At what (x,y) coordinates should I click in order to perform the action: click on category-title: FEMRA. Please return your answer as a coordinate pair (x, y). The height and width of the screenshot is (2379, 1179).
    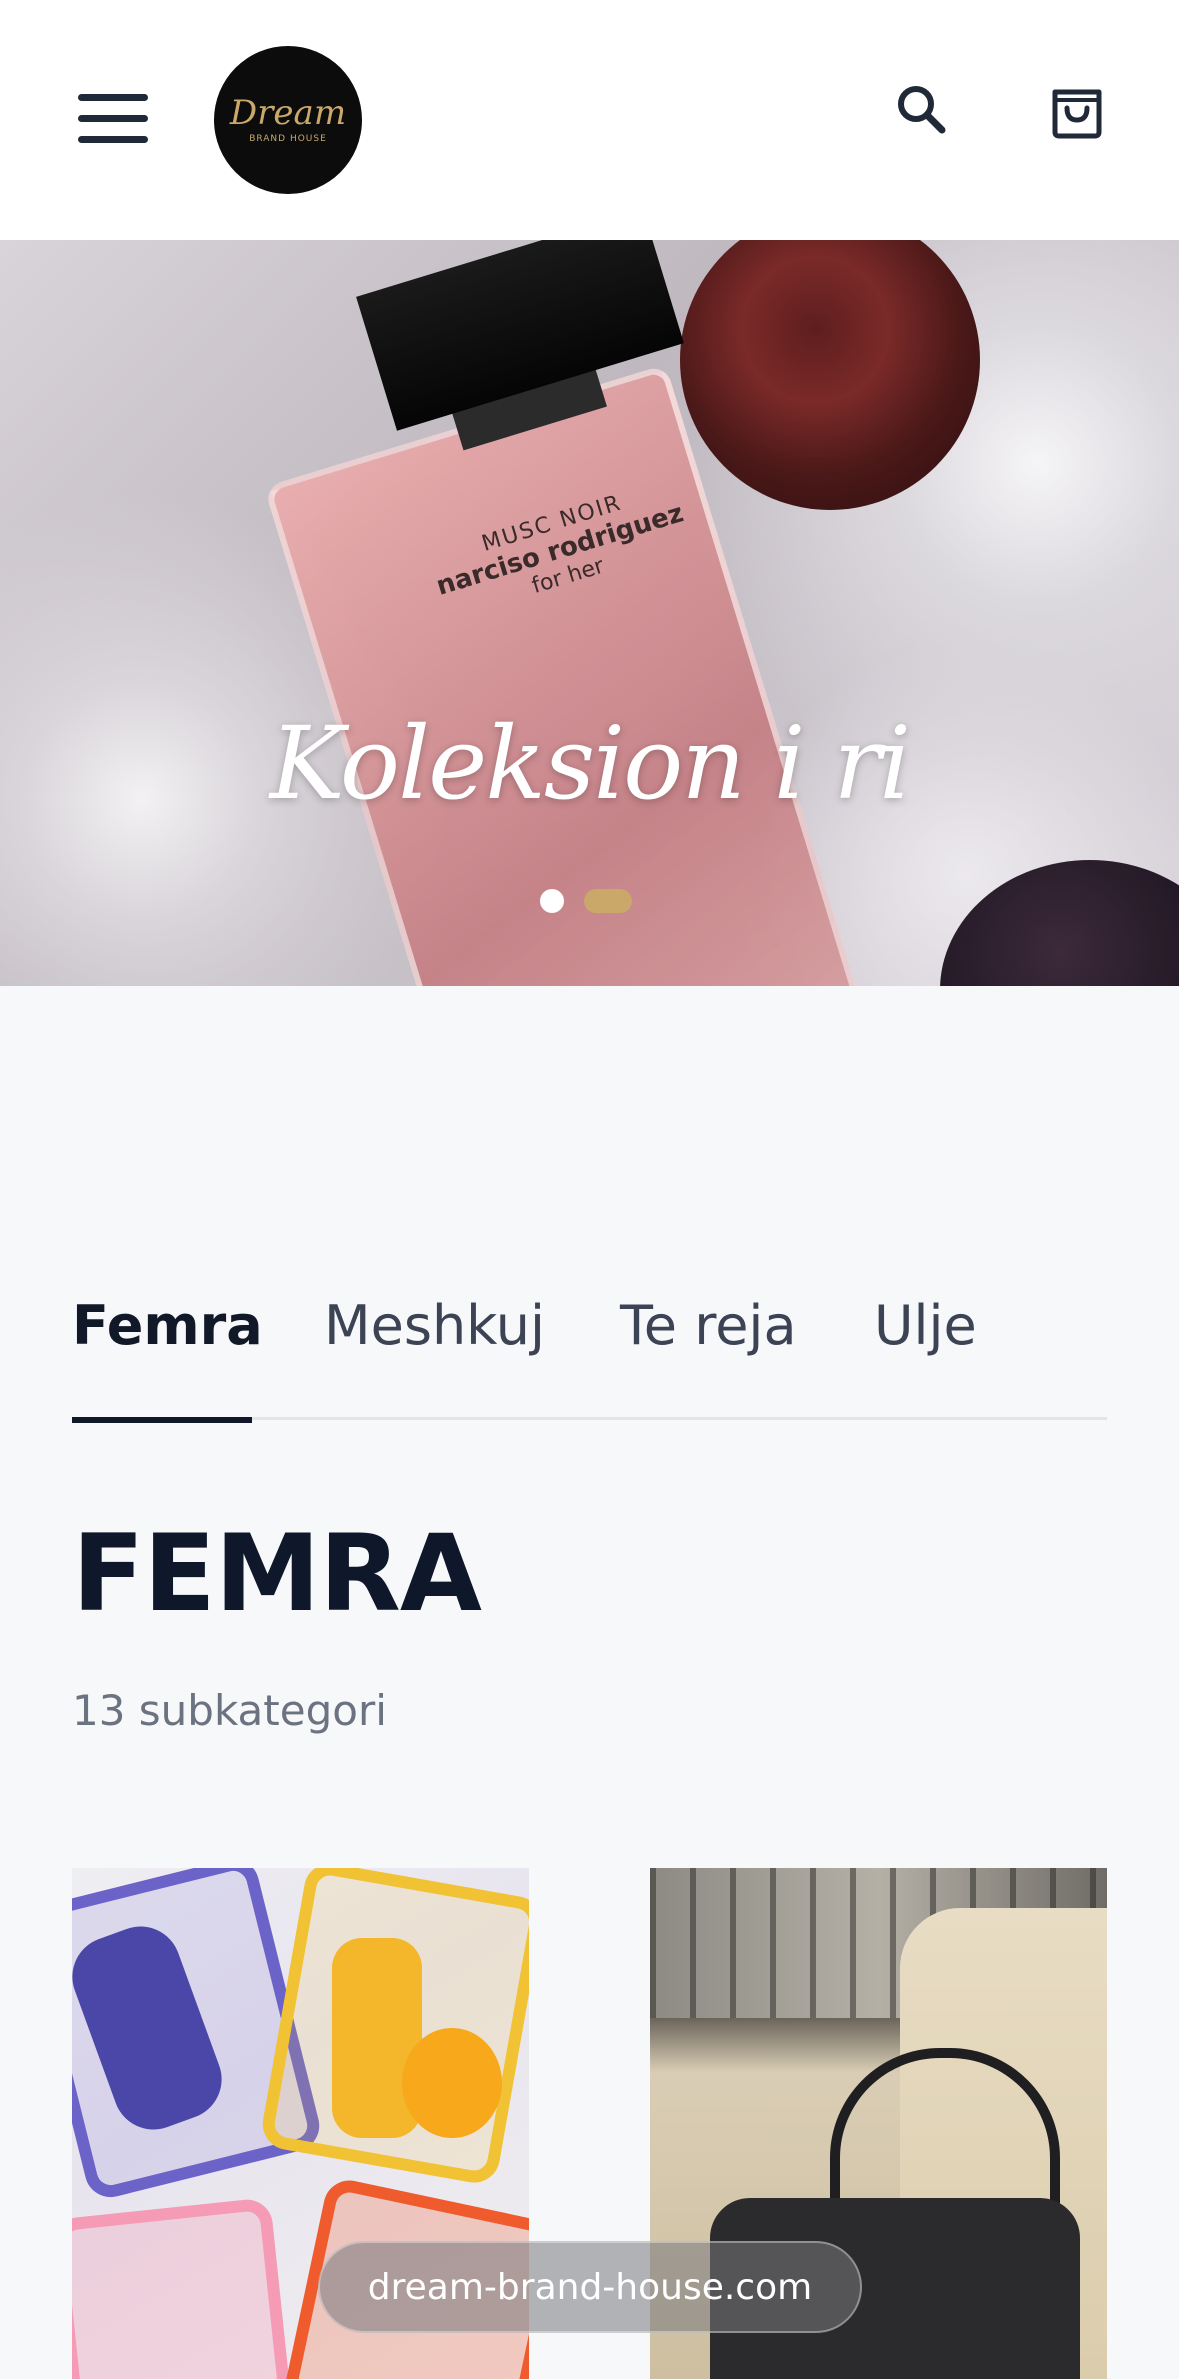
    Looking at the image, I should click on (277, 1573).